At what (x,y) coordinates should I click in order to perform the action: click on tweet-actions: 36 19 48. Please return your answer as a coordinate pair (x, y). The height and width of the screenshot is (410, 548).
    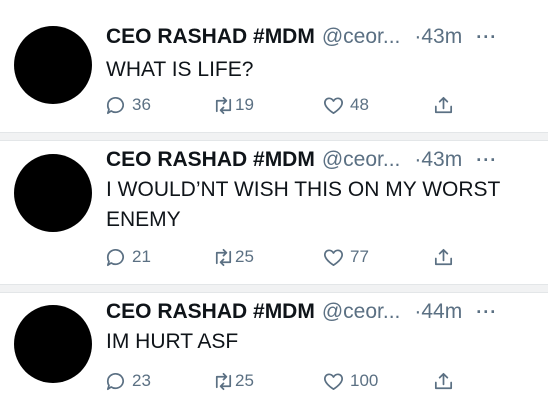
    Looking at the image, I should click on (326, 105).